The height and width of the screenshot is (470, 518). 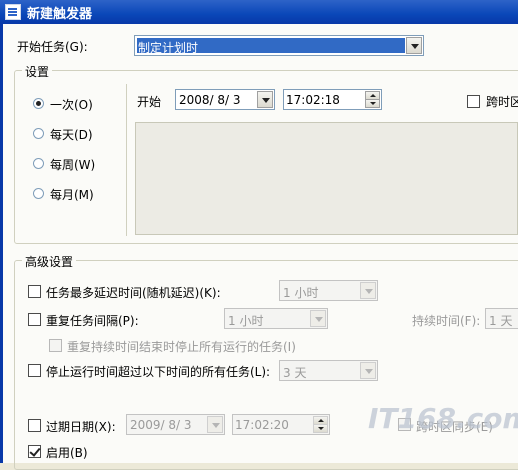 I want to click on start-time-value: 17:02:18, so click(x=313, y=100).